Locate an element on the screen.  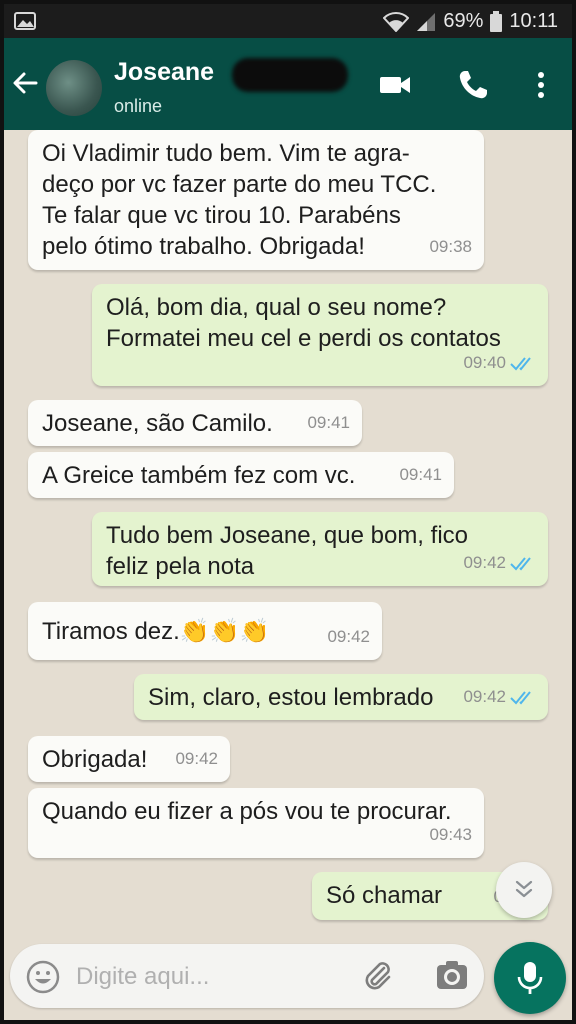
message-input is located at coordinates (211, 977).